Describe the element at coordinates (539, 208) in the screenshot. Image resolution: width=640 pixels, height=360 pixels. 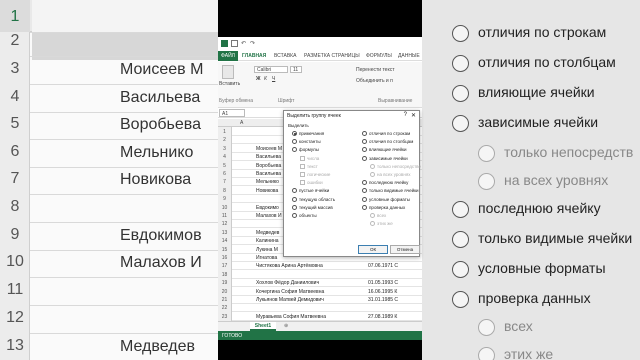
I see `option-label: последнюю ячейку` at that location.